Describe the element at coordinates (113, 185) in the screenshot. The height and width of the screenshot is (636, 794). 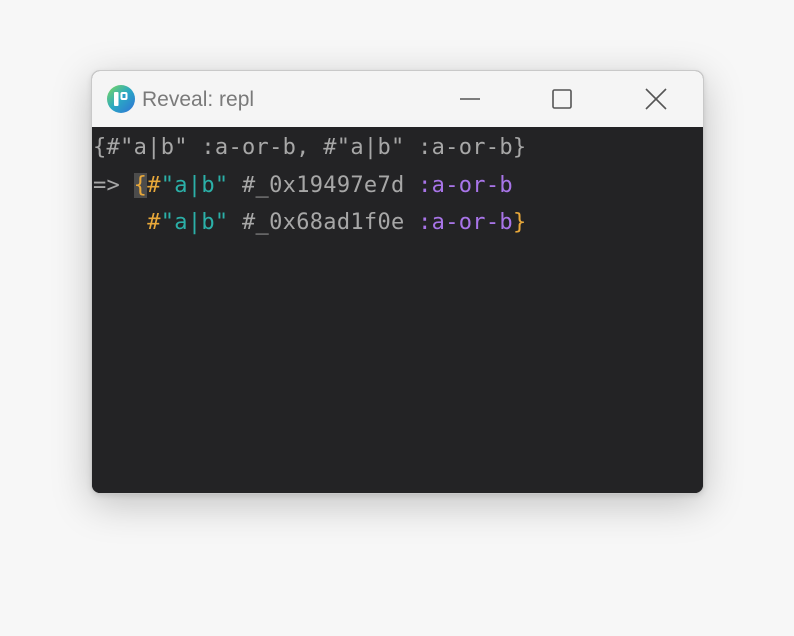
I see `repl-prompt: =>` at that location.